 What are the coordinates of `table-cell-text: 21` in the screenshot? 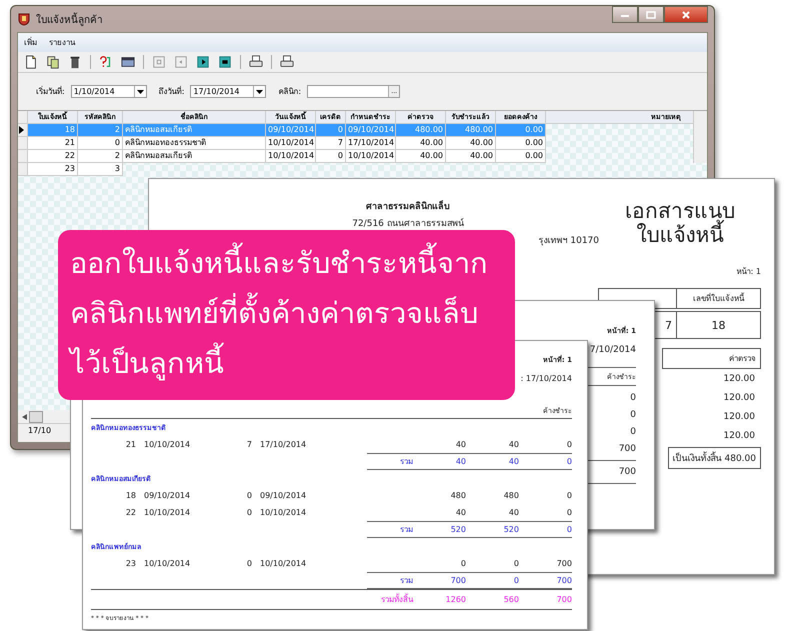 It's located at (130, 444).